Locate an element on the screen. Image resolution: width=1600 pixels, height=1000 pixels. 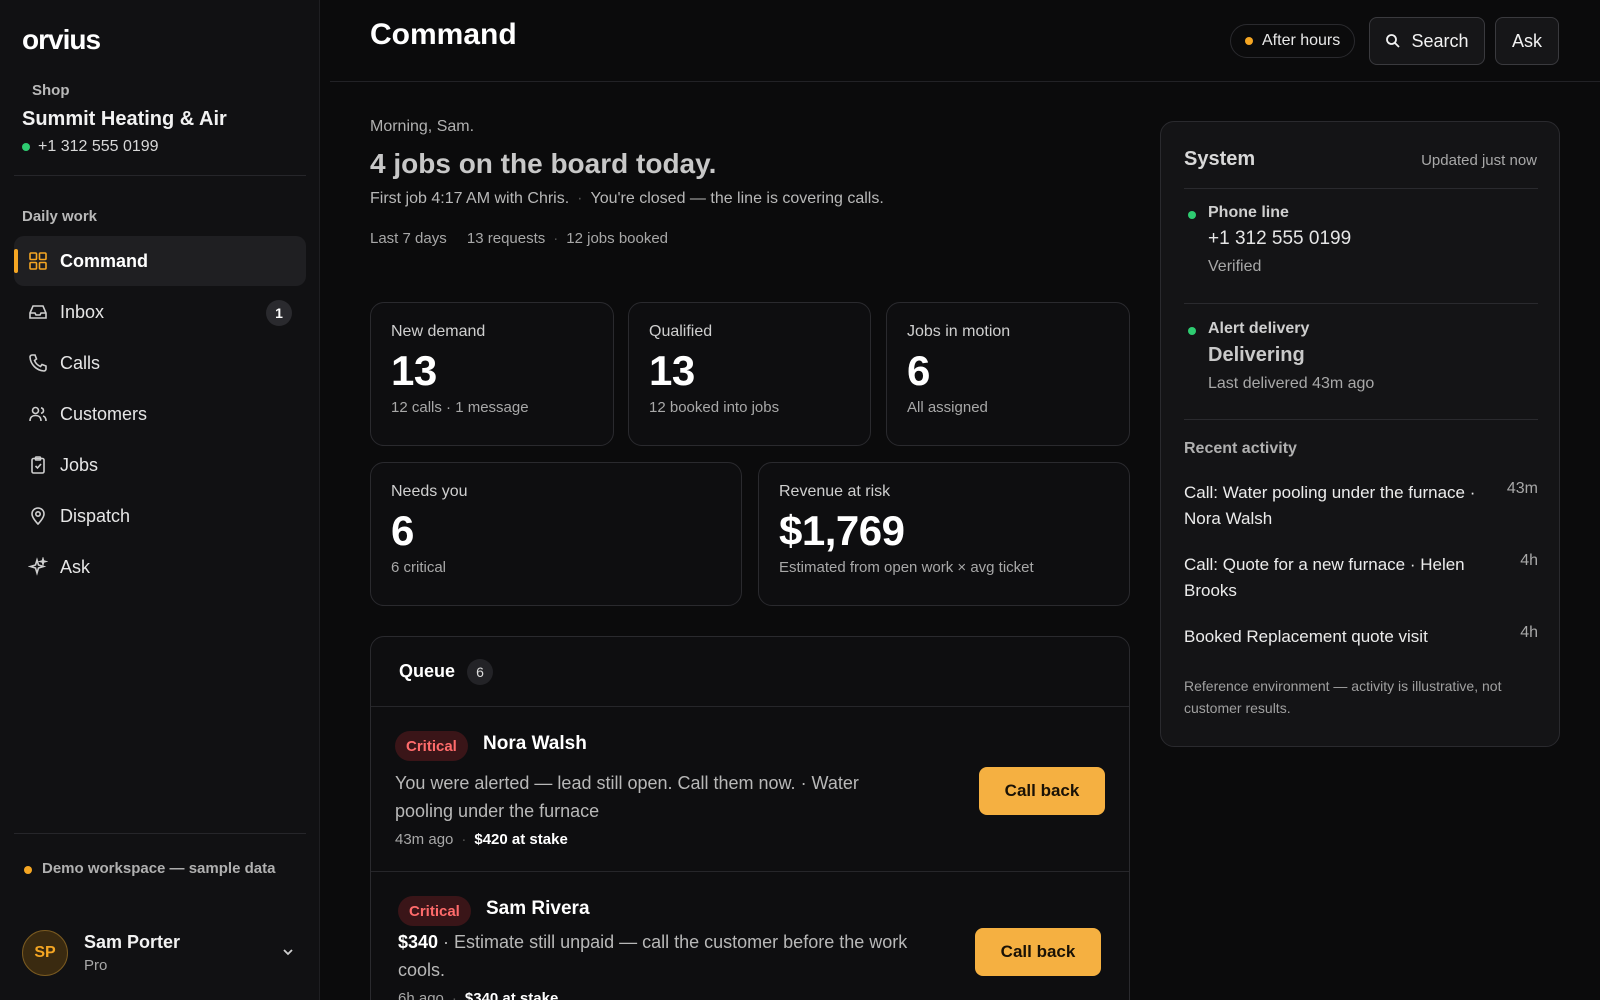
sidebar-item-dispatch: Dispatch is located at coordinates (160, 516).